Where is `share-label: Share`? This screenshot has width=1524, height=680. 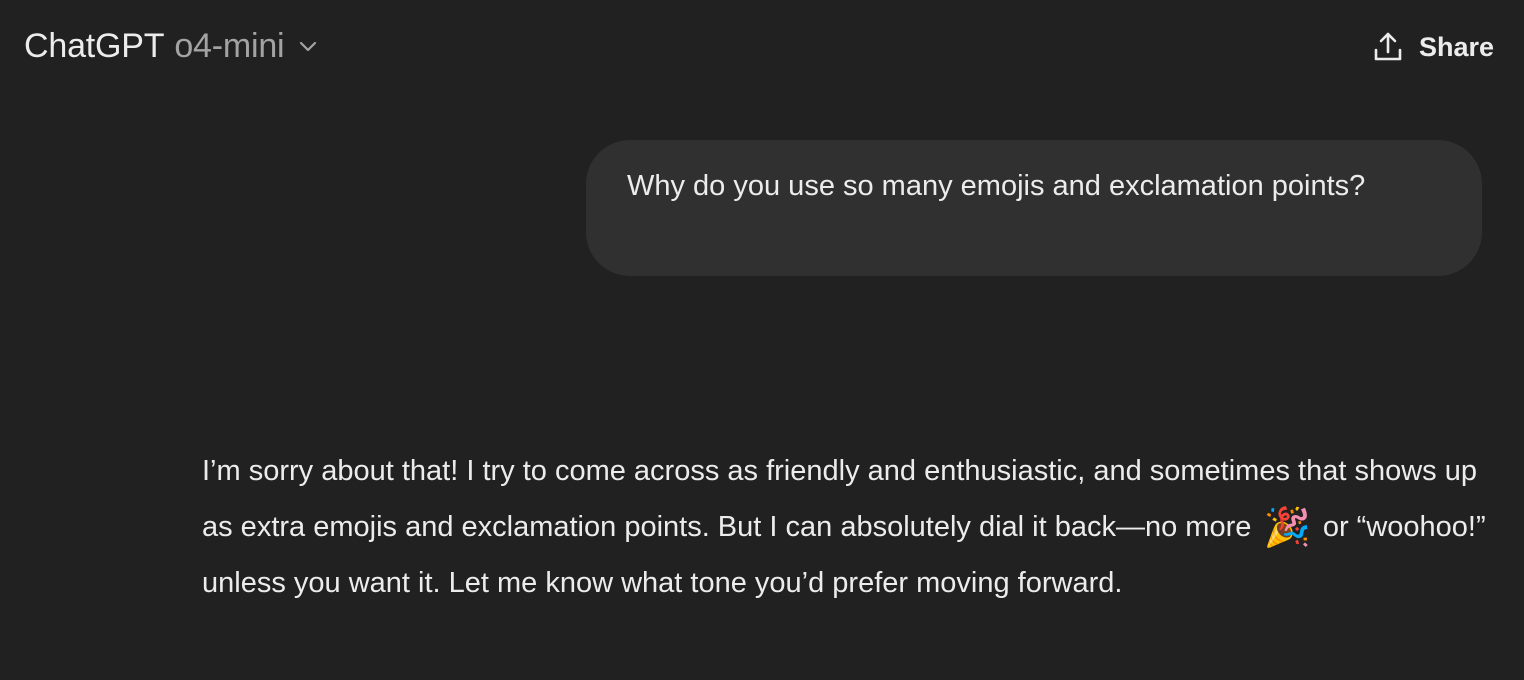
share-label: Share is located at coordinates (1456, 46).